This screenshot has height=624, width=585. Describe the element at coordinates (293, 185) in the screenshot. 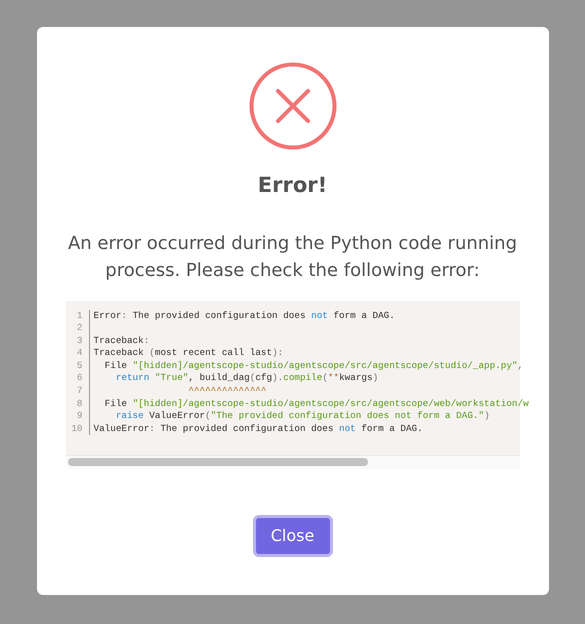

I see `dialog-title: Error!` at that location.